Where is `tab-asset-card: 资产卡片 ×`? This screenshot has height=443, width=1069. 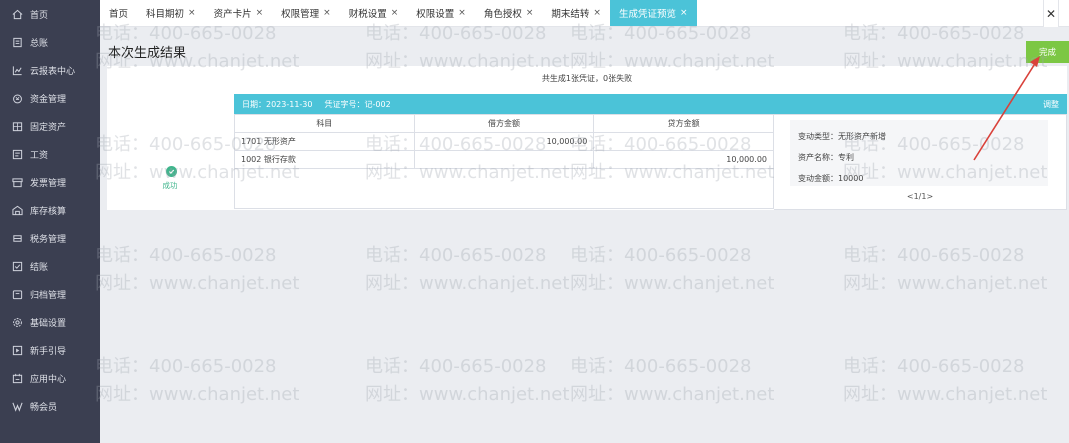
tab-asset-card: 资产卡片 × is located at coordinates (239, 13).